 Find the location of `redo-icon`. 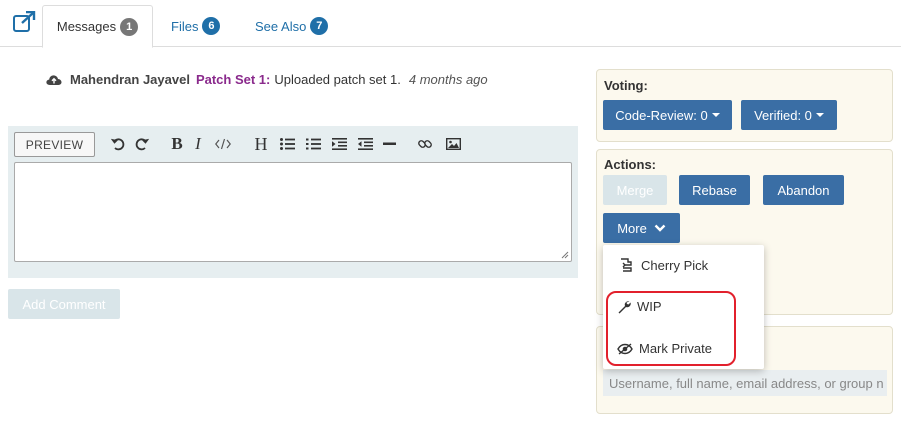

redo-icon is located at coordinates (142, 144).